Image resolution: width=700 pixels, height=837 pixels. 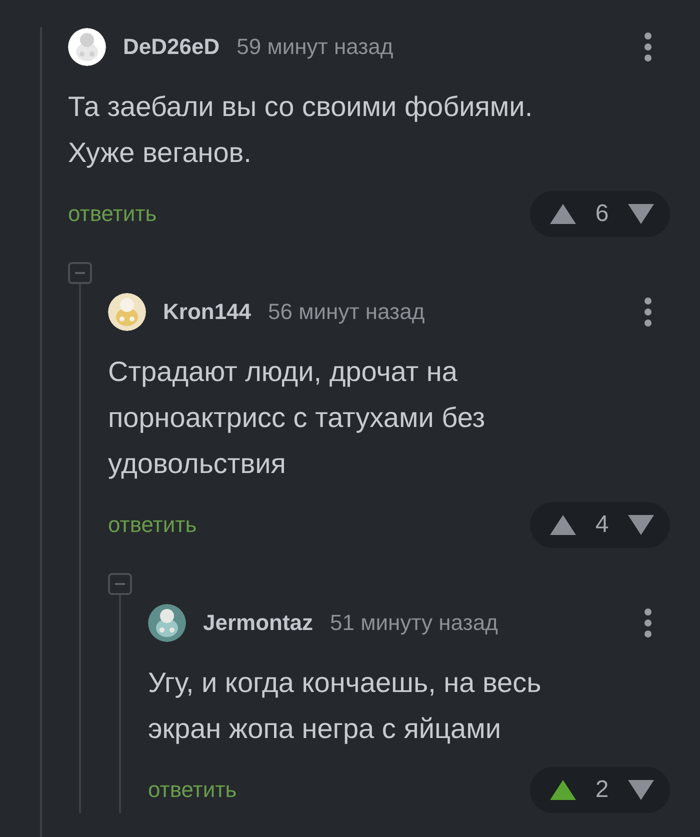 What do you see at coordinates (171, 47) in the screenshot?
I see `username: DeD26eD` at bounding box center [171, 47].